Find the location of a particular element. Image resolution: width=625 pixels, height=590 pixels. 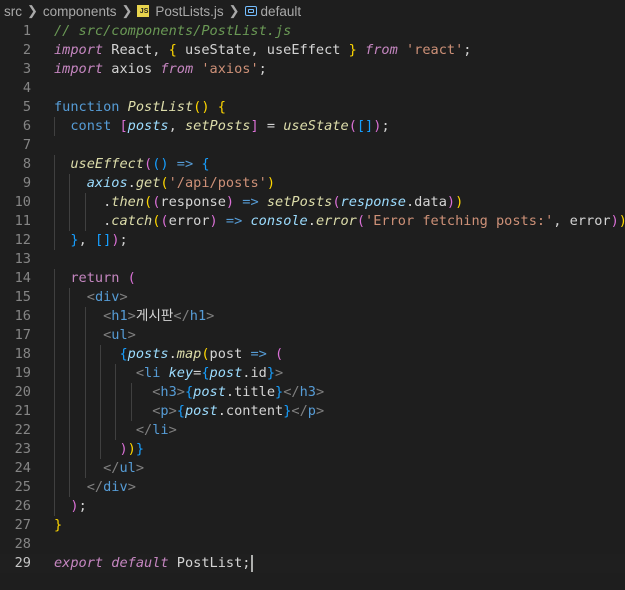

code-line: 22 </li> is located at coordinates (312, 430).